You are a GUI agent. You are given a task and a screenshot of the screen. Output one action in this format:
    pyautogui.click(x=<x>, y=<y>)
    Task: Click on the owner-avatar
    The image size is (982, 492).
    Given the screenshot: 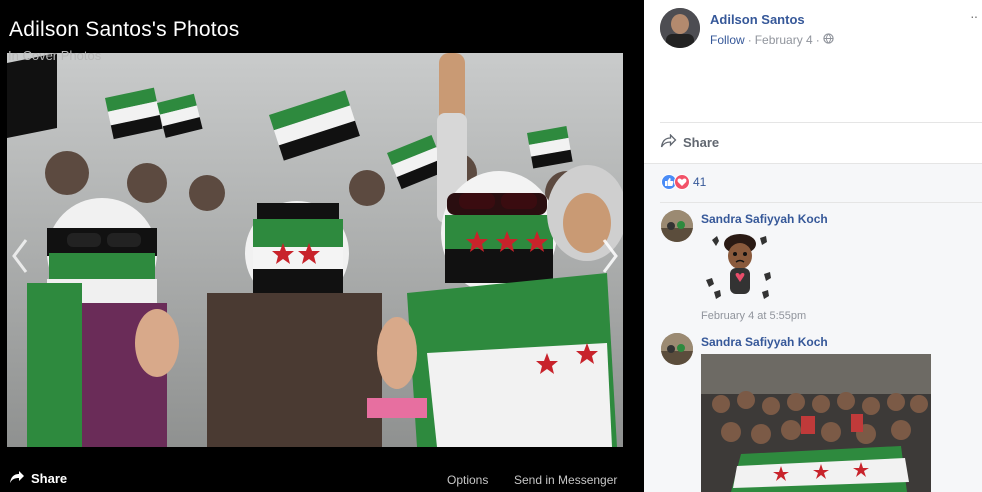 What is the action you would take?
    pyautogui.click(x=680, y=28)
    